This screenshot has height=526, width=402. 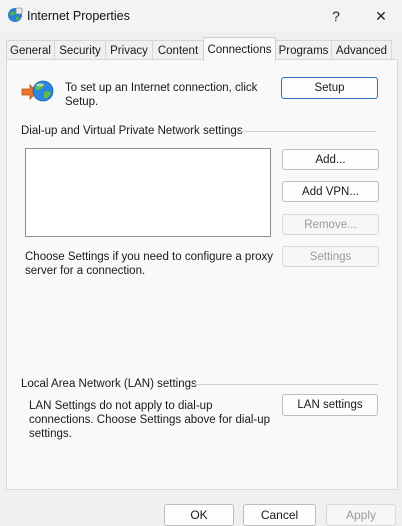 I want to click on connections-list, so click(x=148, y=192).